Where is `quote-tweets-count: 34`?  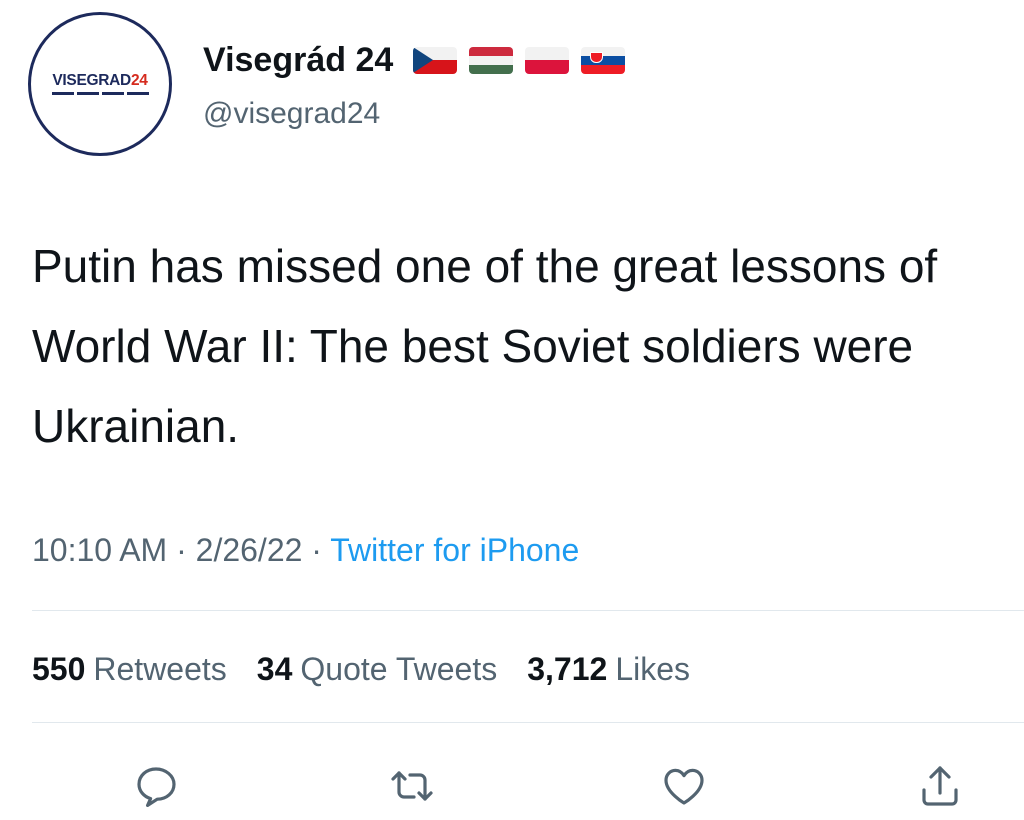
quote-tweets-count: 34 is located at coordinates (274, 669).